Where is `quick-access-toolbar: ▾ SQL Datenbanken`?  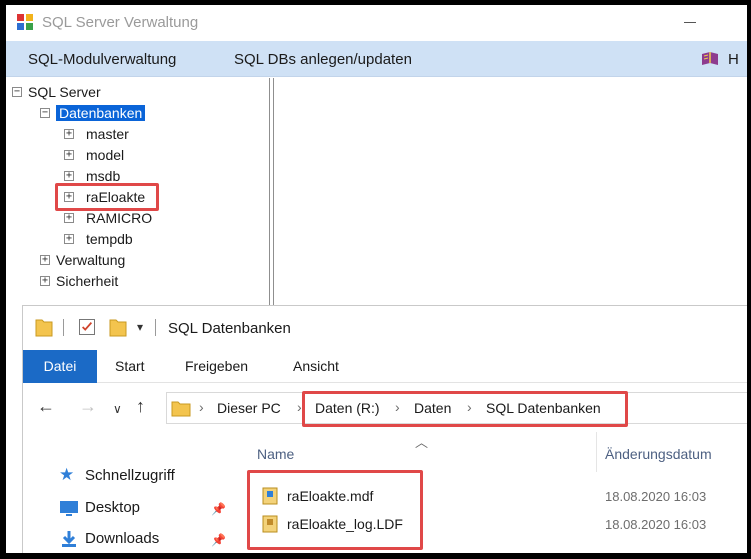
quick-access-toolbar: ▾ SQL Datenbanken is located at coordinates (385, 328).